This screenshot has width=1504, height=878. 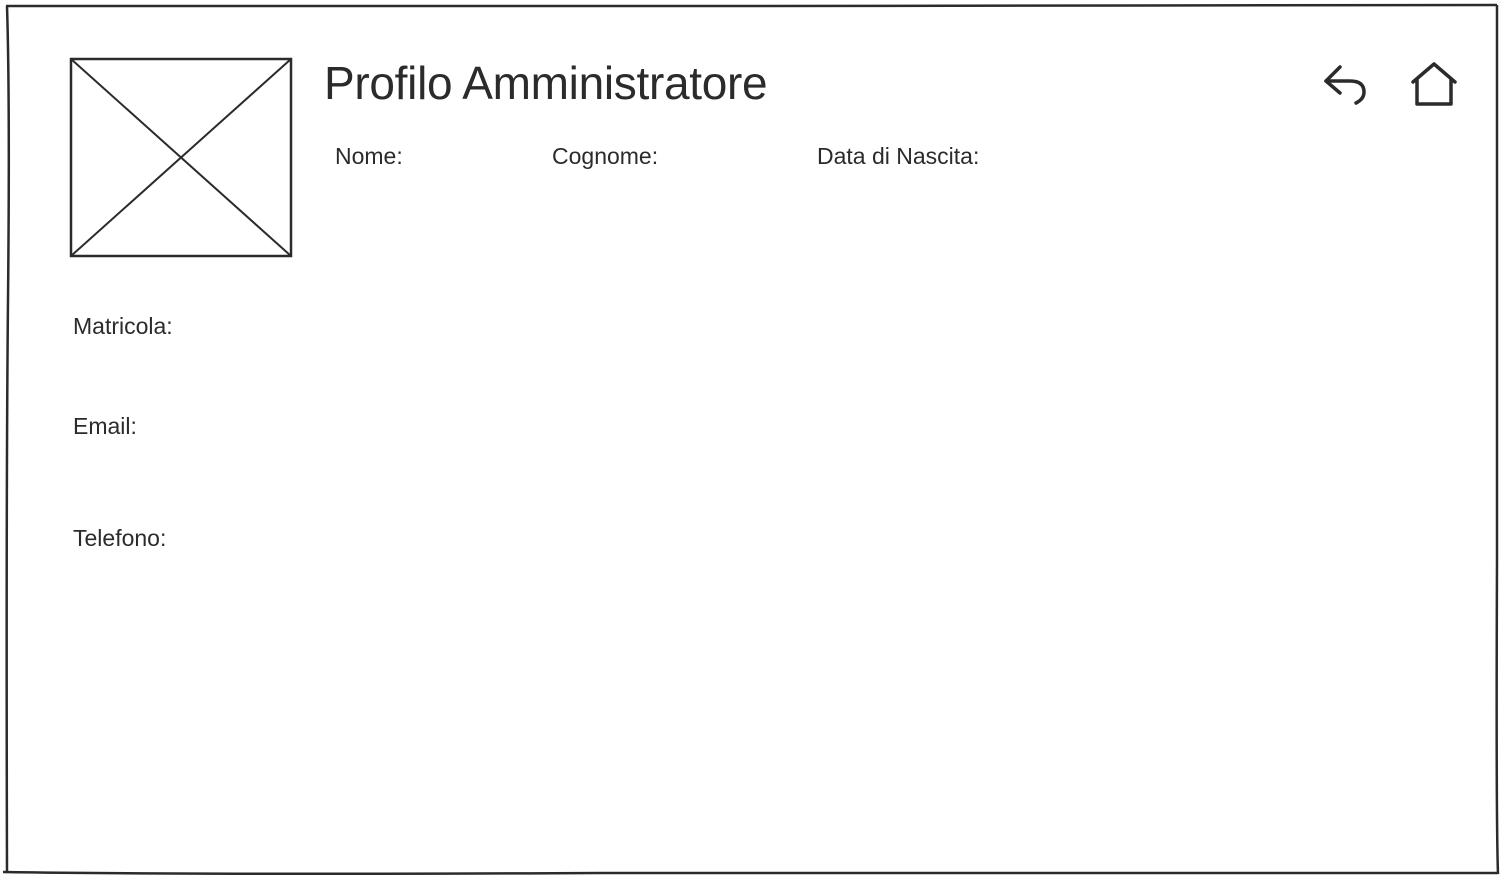 What do you see at coordinates (369, 156) in the screenshot?
I see `nome-label: Nome:` at bounding box center [369, 156].